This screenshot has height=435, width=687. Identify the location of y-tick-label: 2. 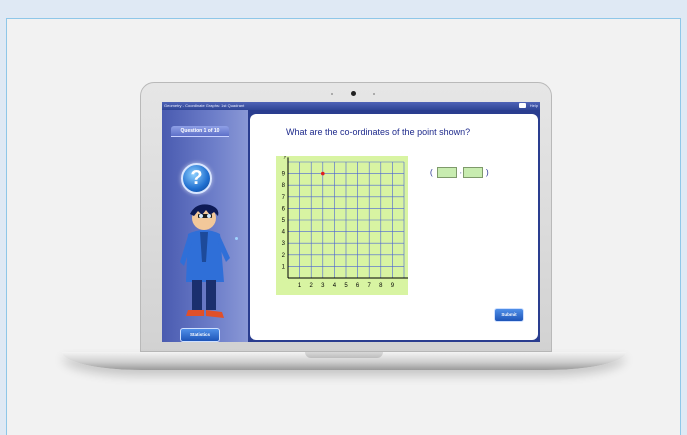
(284, 256).